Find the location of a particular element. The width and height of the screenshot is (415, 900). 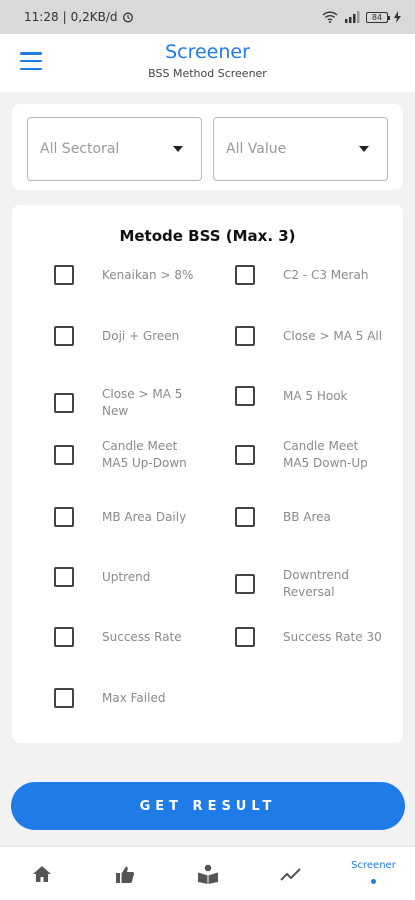

home-icon is located at coordinates (41, 874).